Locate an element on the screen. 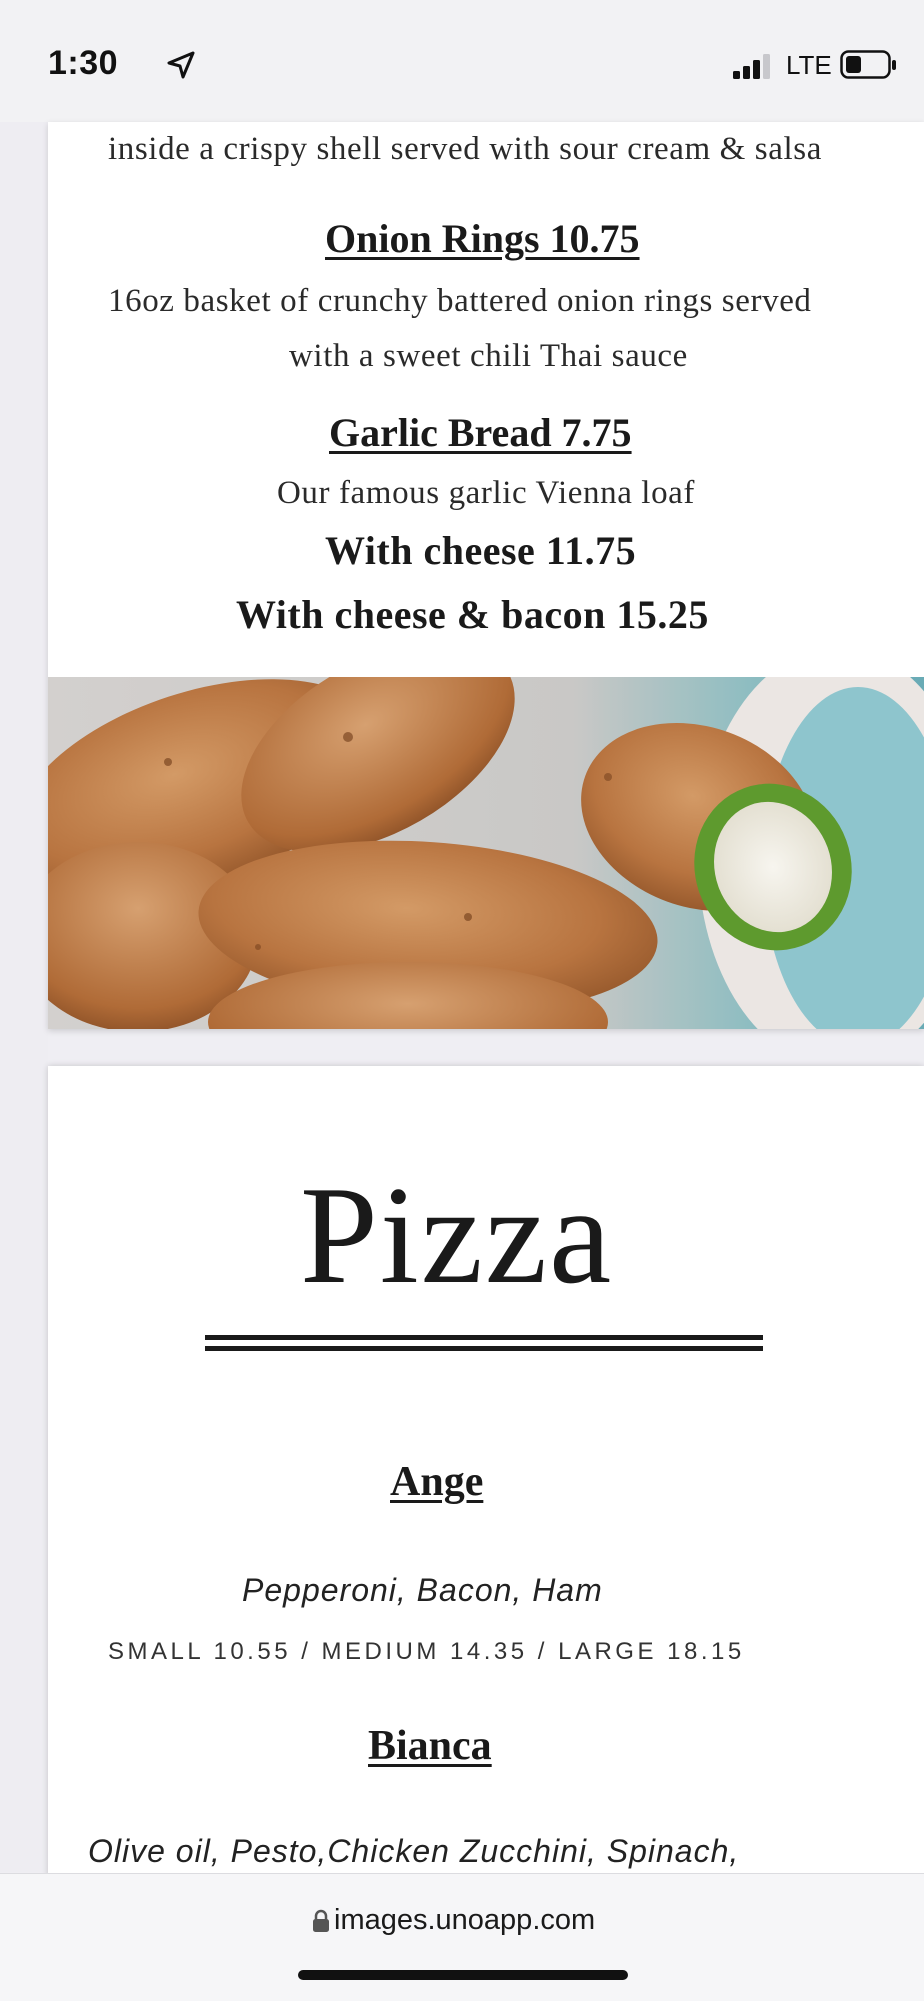 The width and height of the screenshot is (924, 2001). garlic-bread-title: Garlic Bread 7.75 is located at coordinates (480, 432).